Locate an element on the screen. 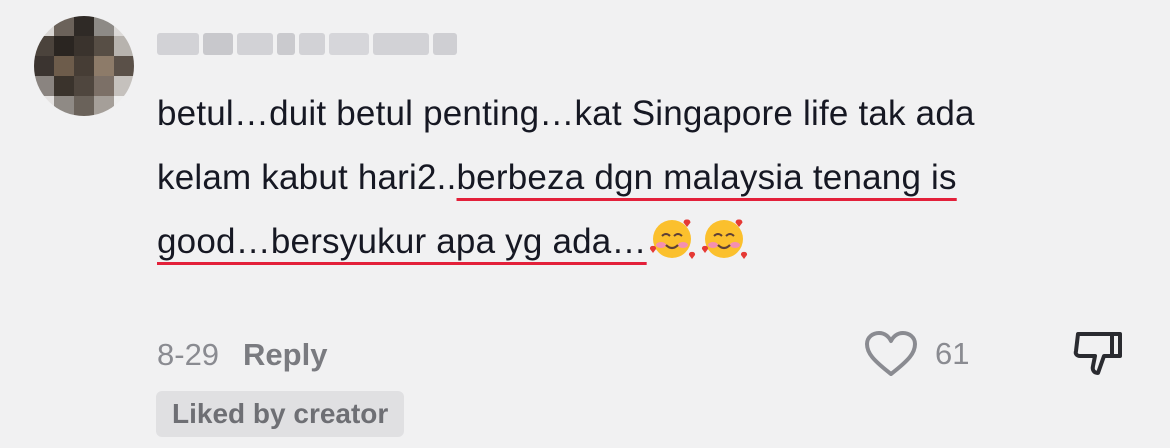 The width and height of the screenshot is (1170, 448). liked-by-creator-badge: Liked by creator is located at coordinates (280, 414).